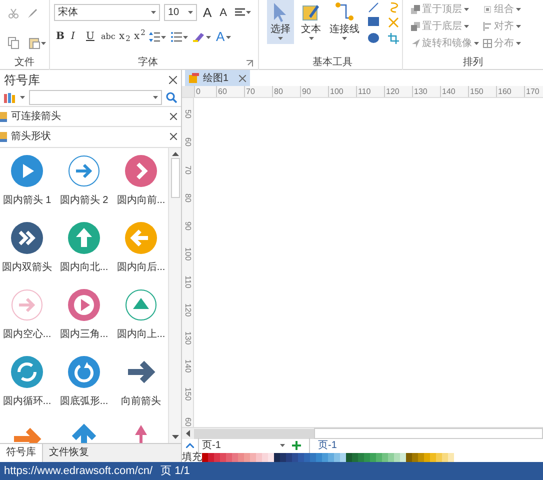 The height and width of the screenshot is (480, 543). Describe the element at coordinates (27, 239) in the screenshot. I see `double-chevron-icon` at that location.